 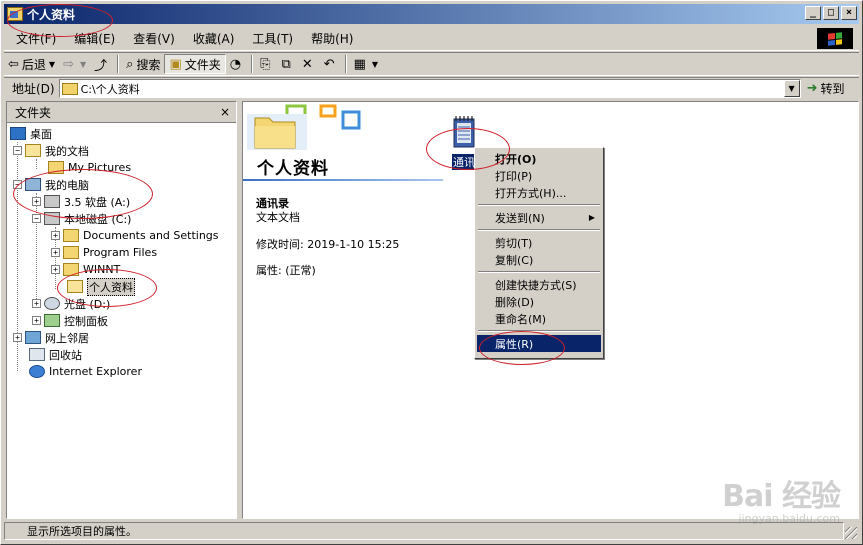 I want to click on tree-item-floppy: + 3.5 软盘 (A:), so click(x=81, y=201).